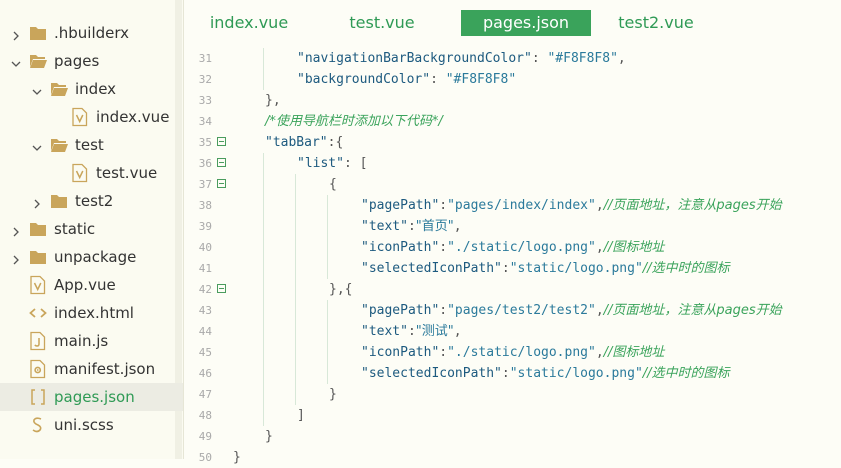  Describe the element at coordinates (521, 247) in the screenshot. I see `json-value: "./static/logo.png"` at that location.